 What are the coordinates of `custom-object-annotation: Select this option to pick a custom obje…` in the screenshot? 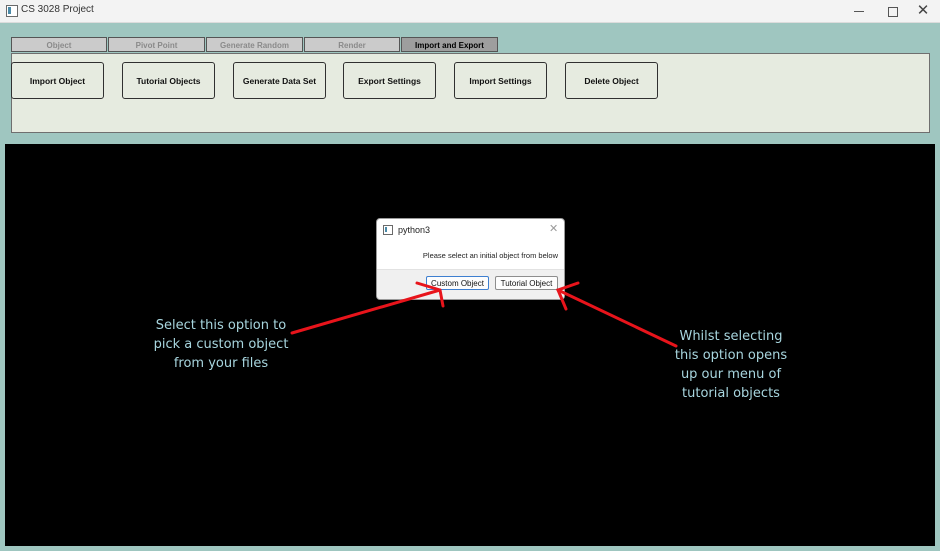 It's located at (221, 344).